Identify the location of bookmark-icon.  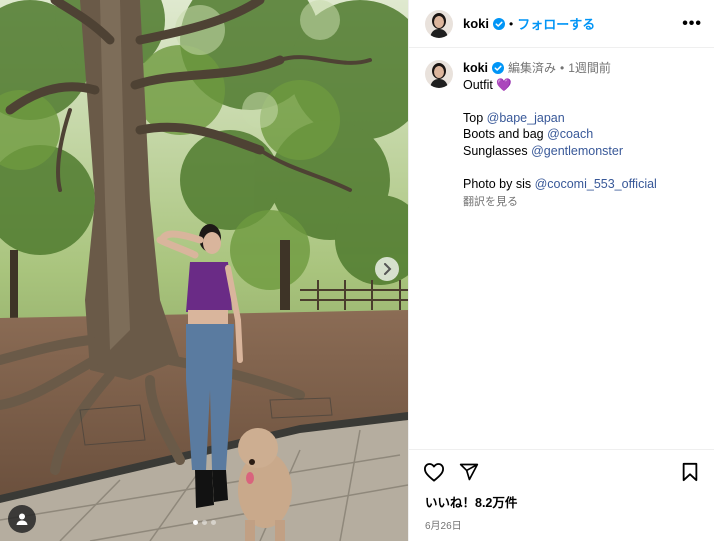
(690, 472).